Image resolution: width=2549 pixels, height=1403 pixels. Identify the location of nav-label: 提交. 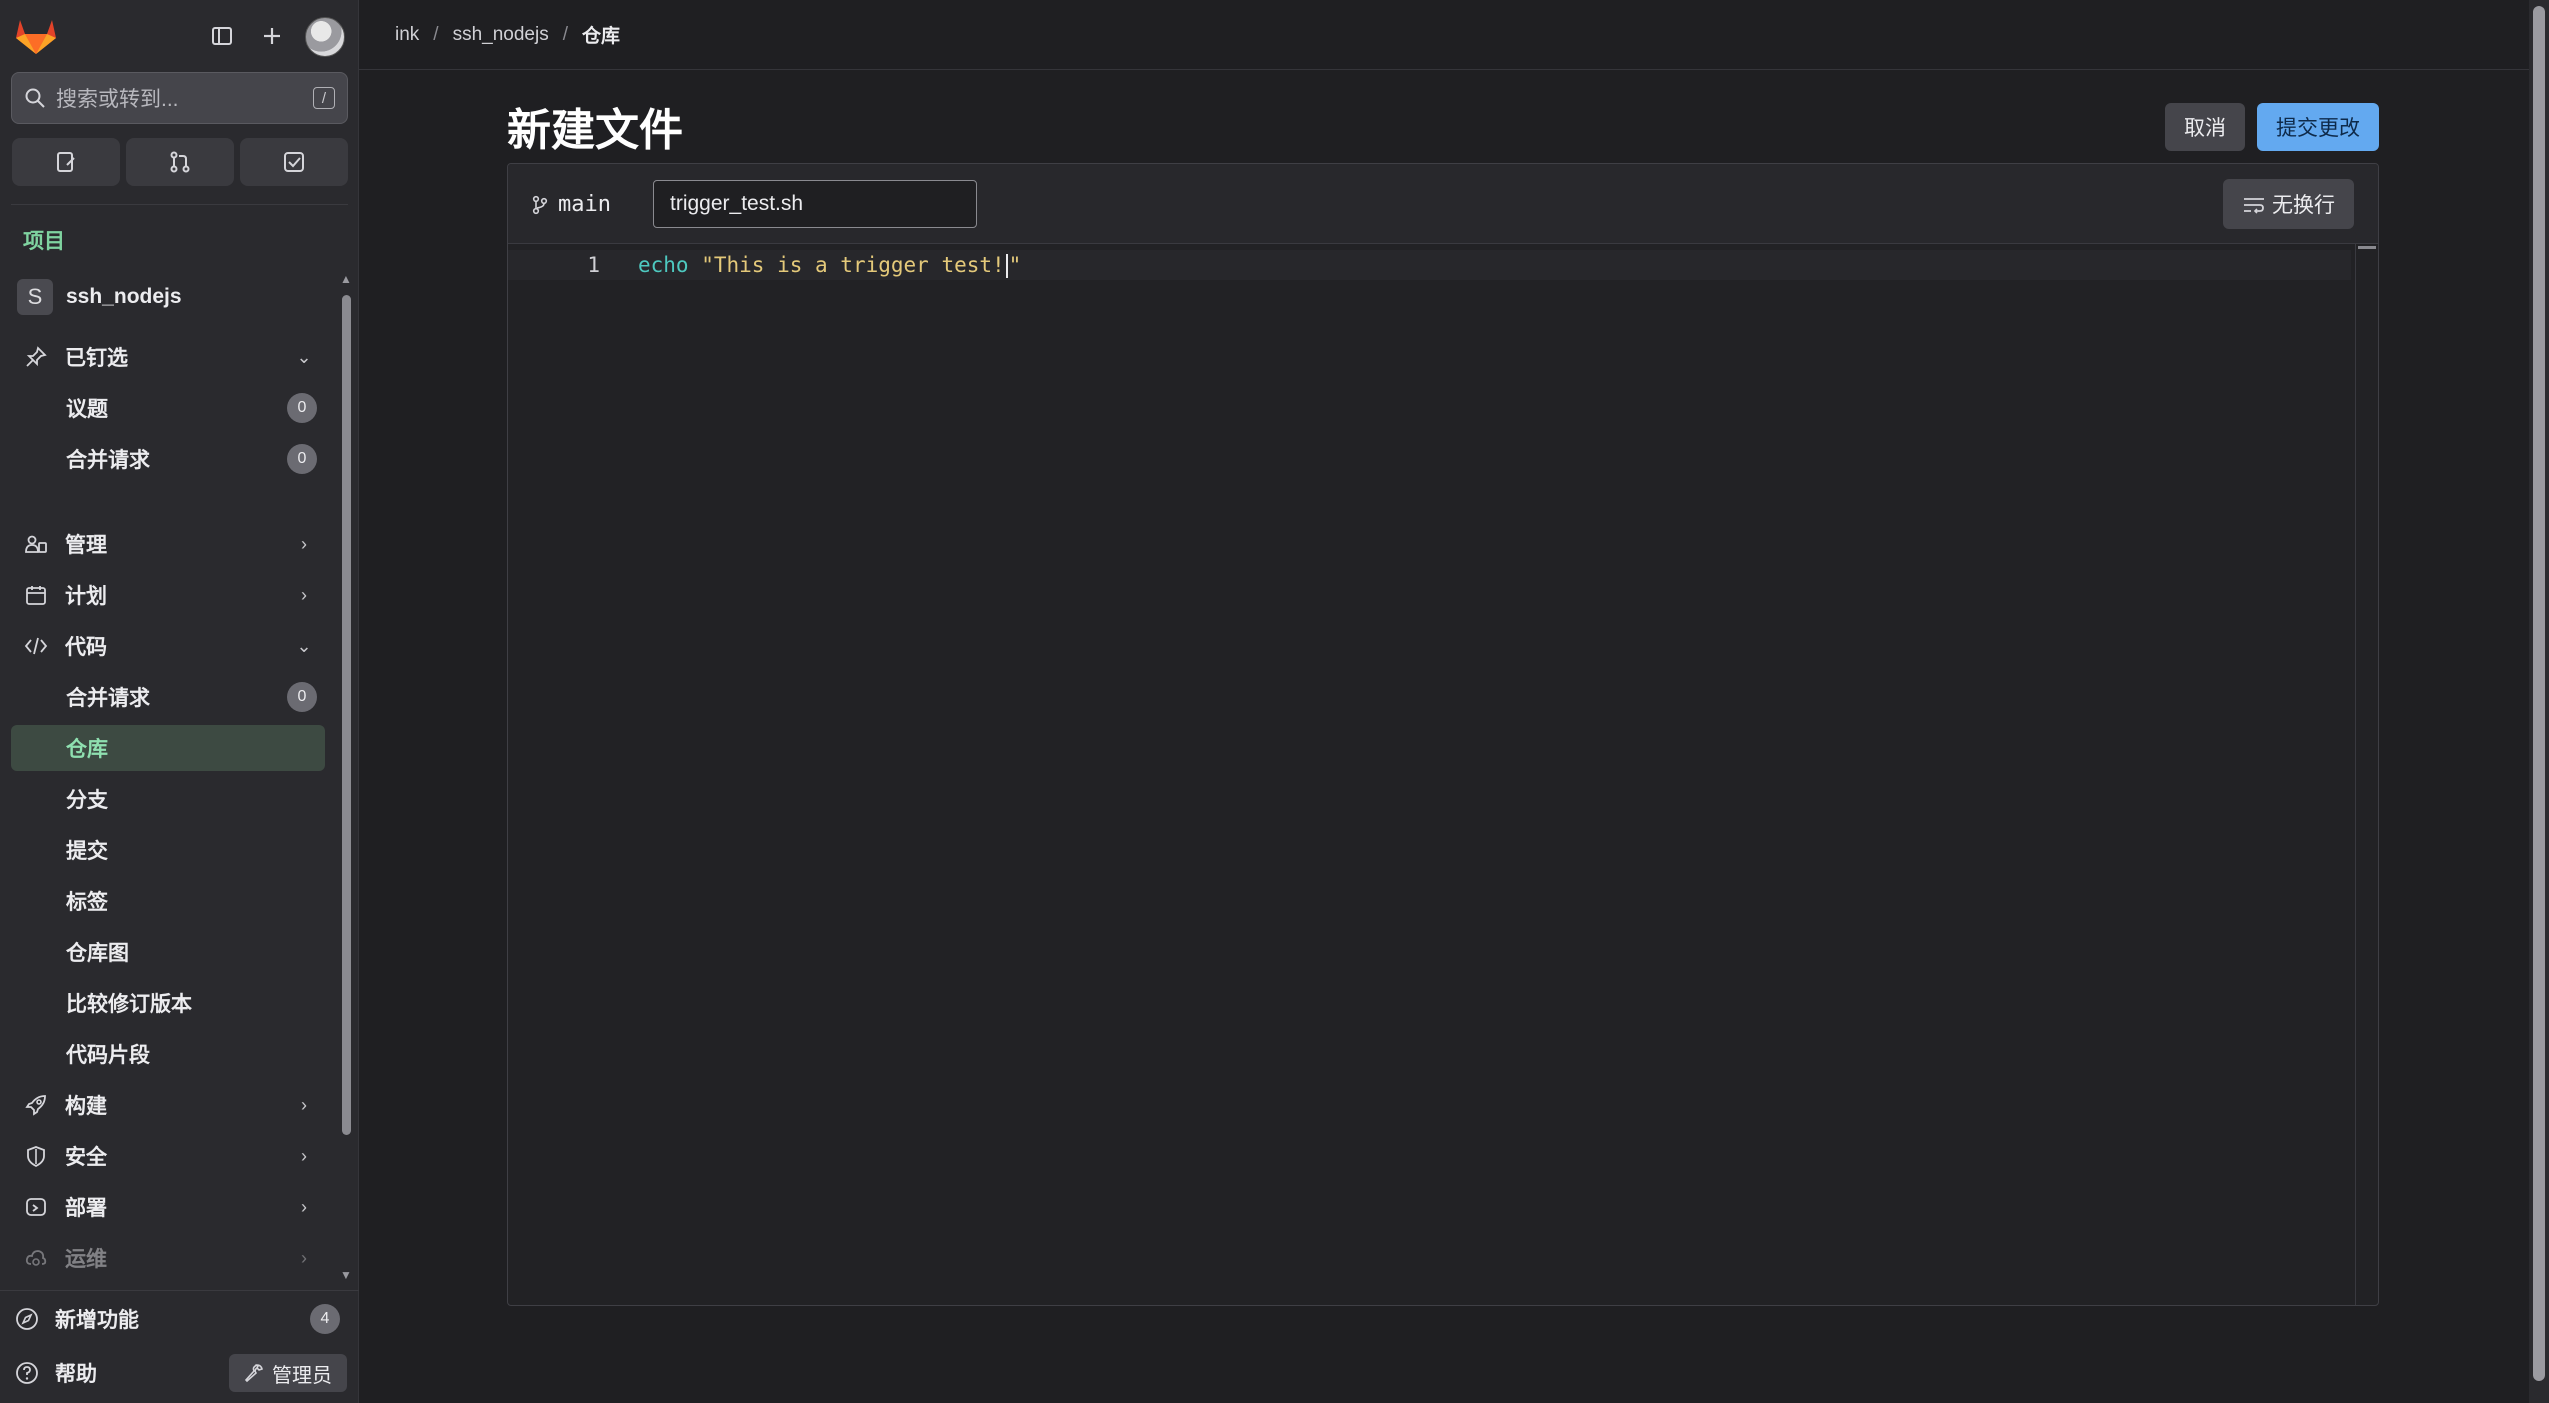
(87, 851).